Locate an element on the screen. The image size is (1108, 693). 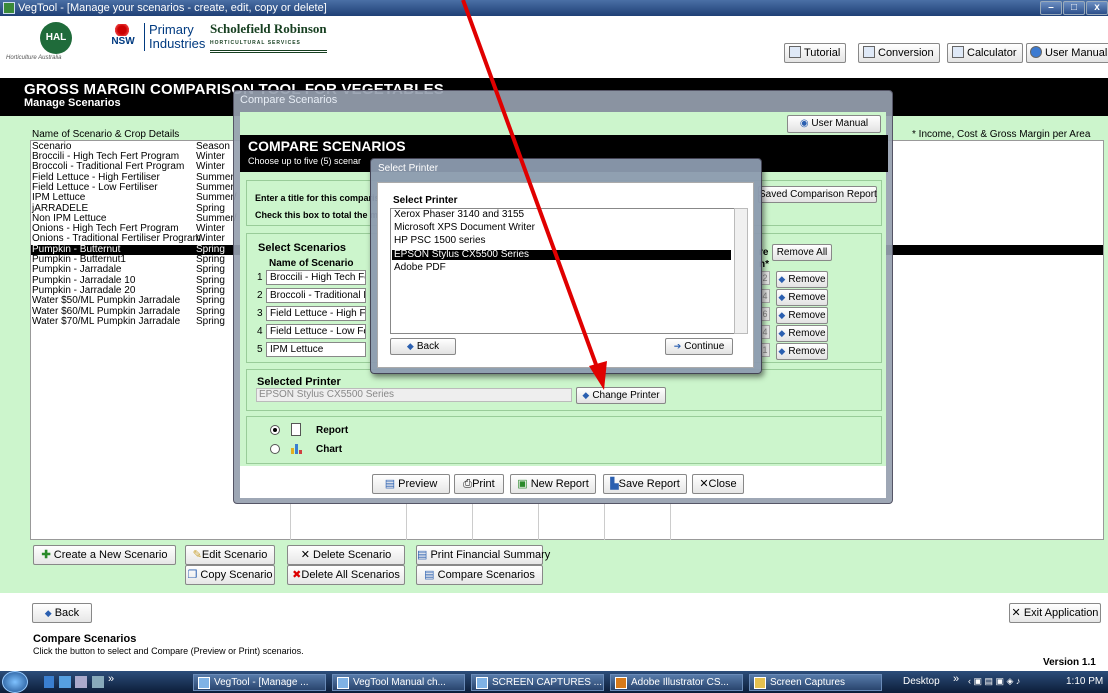
column-header-scenario: Scenario is located at coordinates (52, 146).